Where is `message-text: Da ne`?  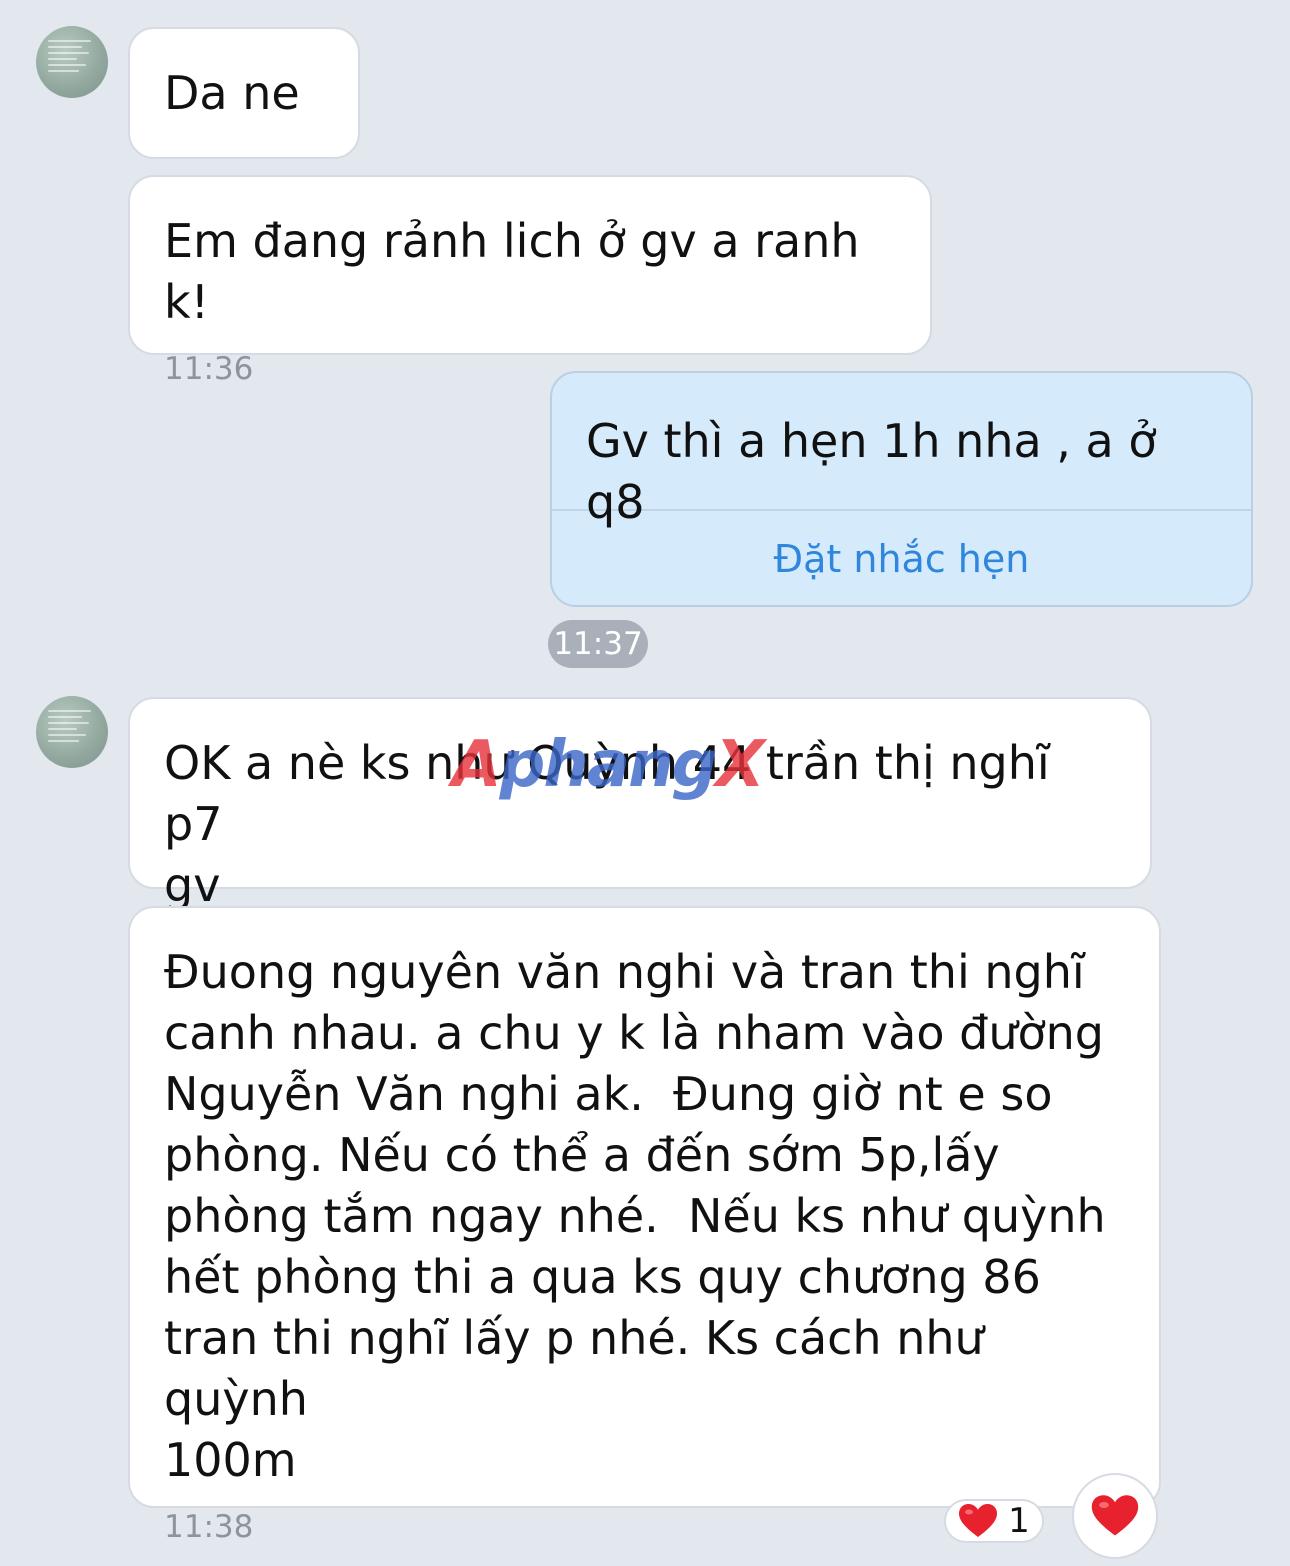 message-text: Da ne is located at coordinates (232, 93).